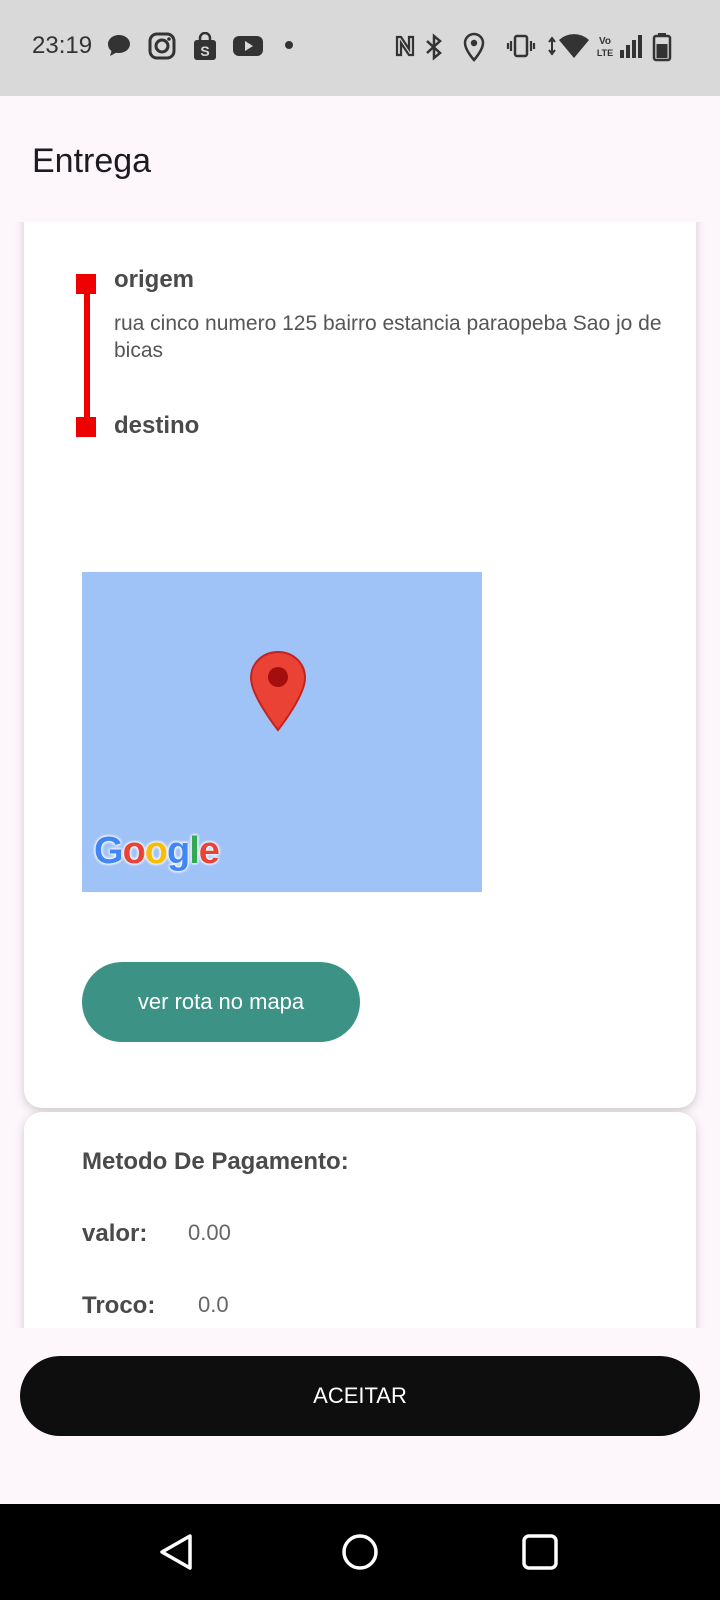 This screenshot has height=1600, width=720. What do you see at coordinates (540, 1554) in the screenshot?
I see `recents-icon` at bounding box center [540, 1554].